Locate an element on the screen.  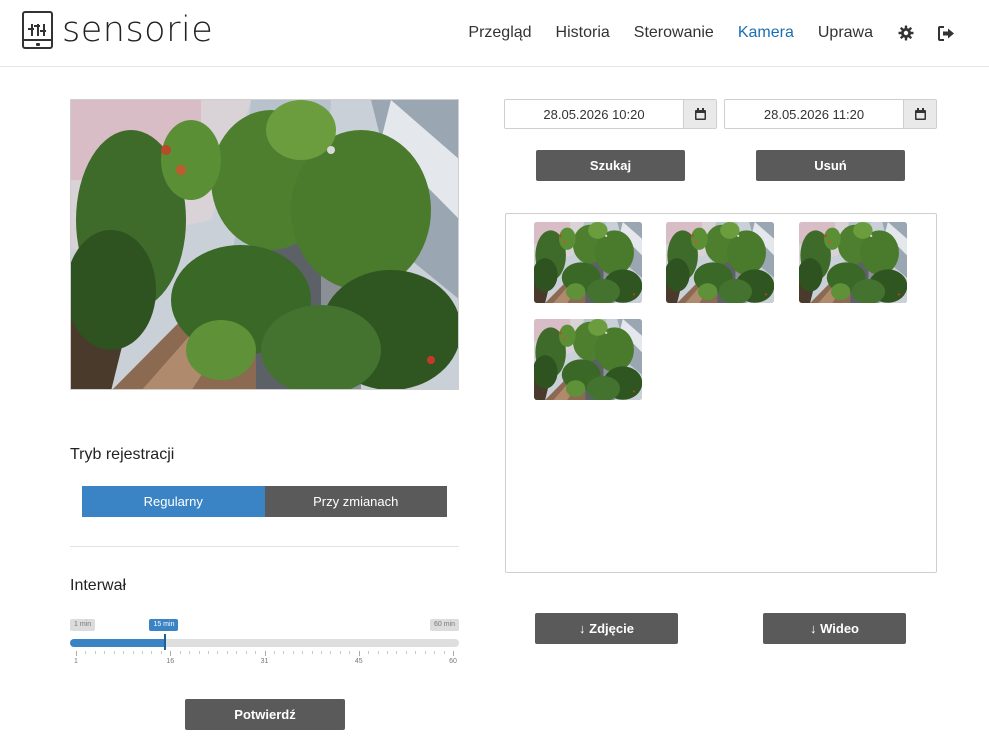
sign-out-icon is located at coordinates (946, 33).